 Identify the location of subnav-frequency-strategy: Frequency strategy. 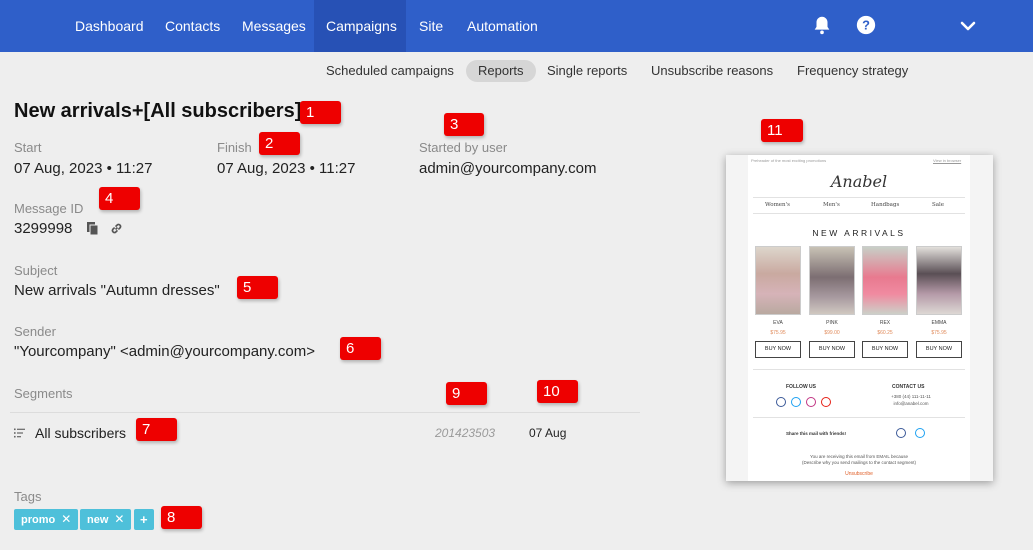
(852, 71).